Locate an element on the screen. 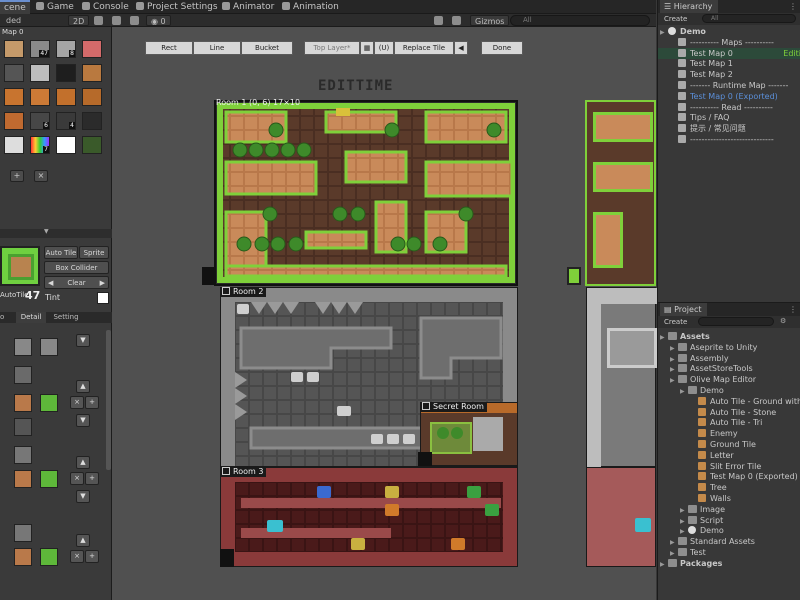 The width and height of the screenshot is (800, 600). project-item: ▶ Script is located at coordinates (729, 520).